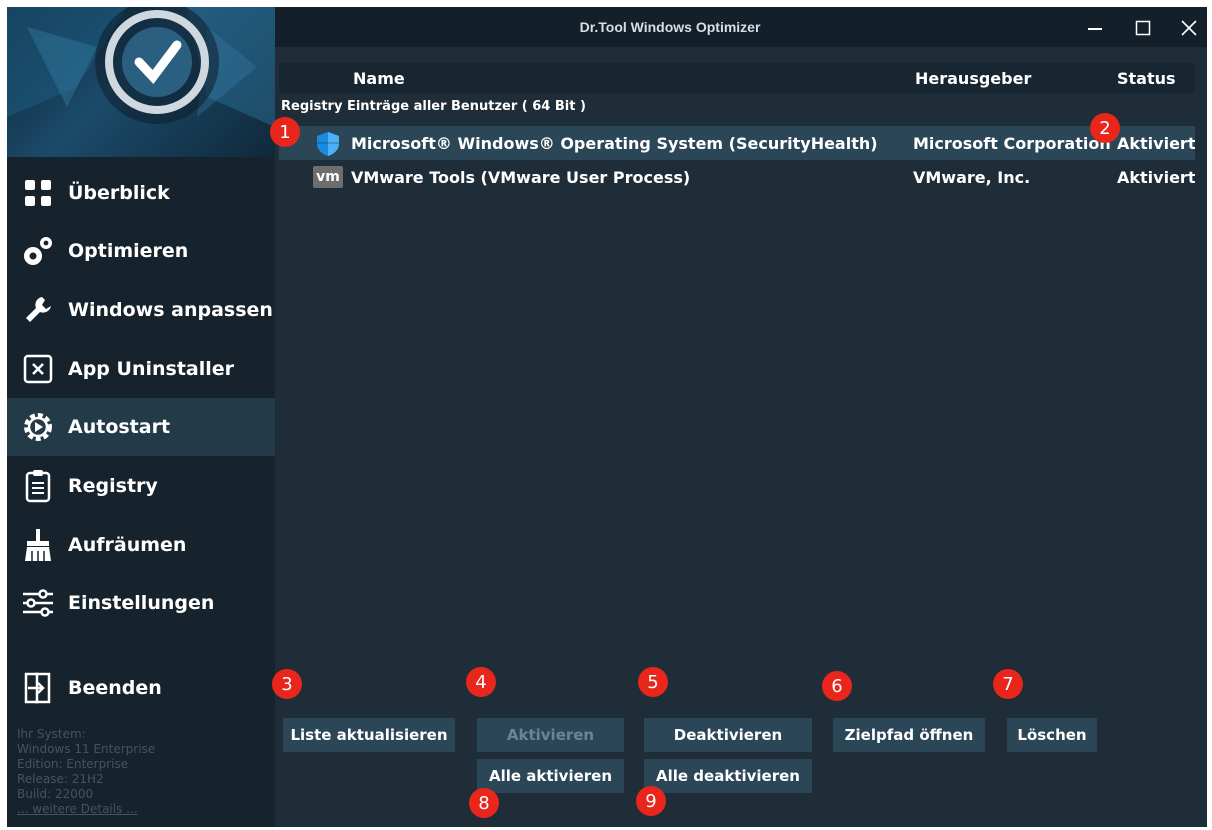 The width and height of the screenshot is (1212, 830). I want to click on sidebar-item-autostart: Autostart, so click(141, 427).